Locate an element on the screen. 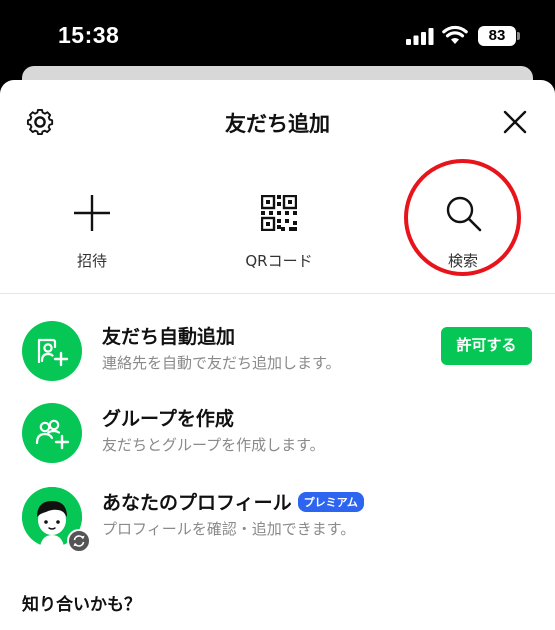 The height and width of the screenshot is (630, 555). qr-code-label: QRコード is located at coordinates (279, 261).